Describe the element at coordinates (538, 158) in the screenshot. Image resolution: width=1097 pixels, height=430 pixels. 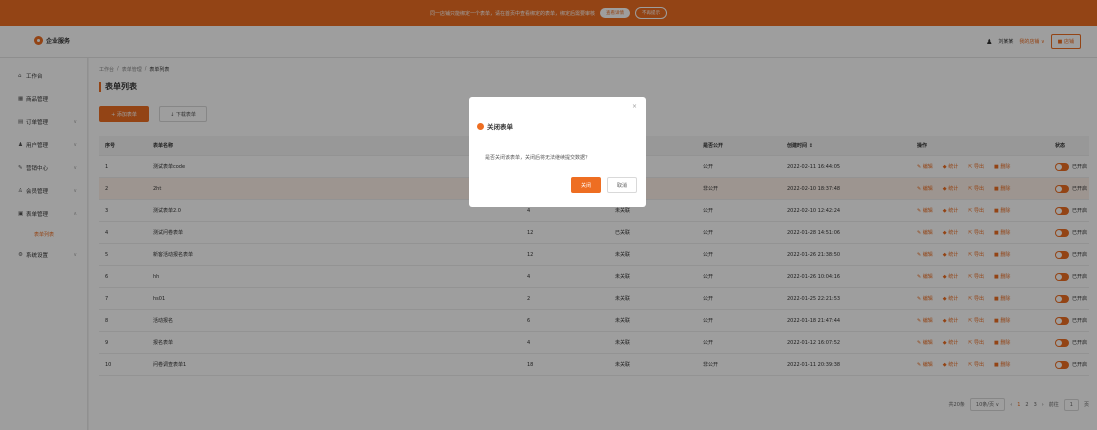
I see `dialog-message: 是否关闭该表单，关闭后将无法继续提交数据？` at that location.